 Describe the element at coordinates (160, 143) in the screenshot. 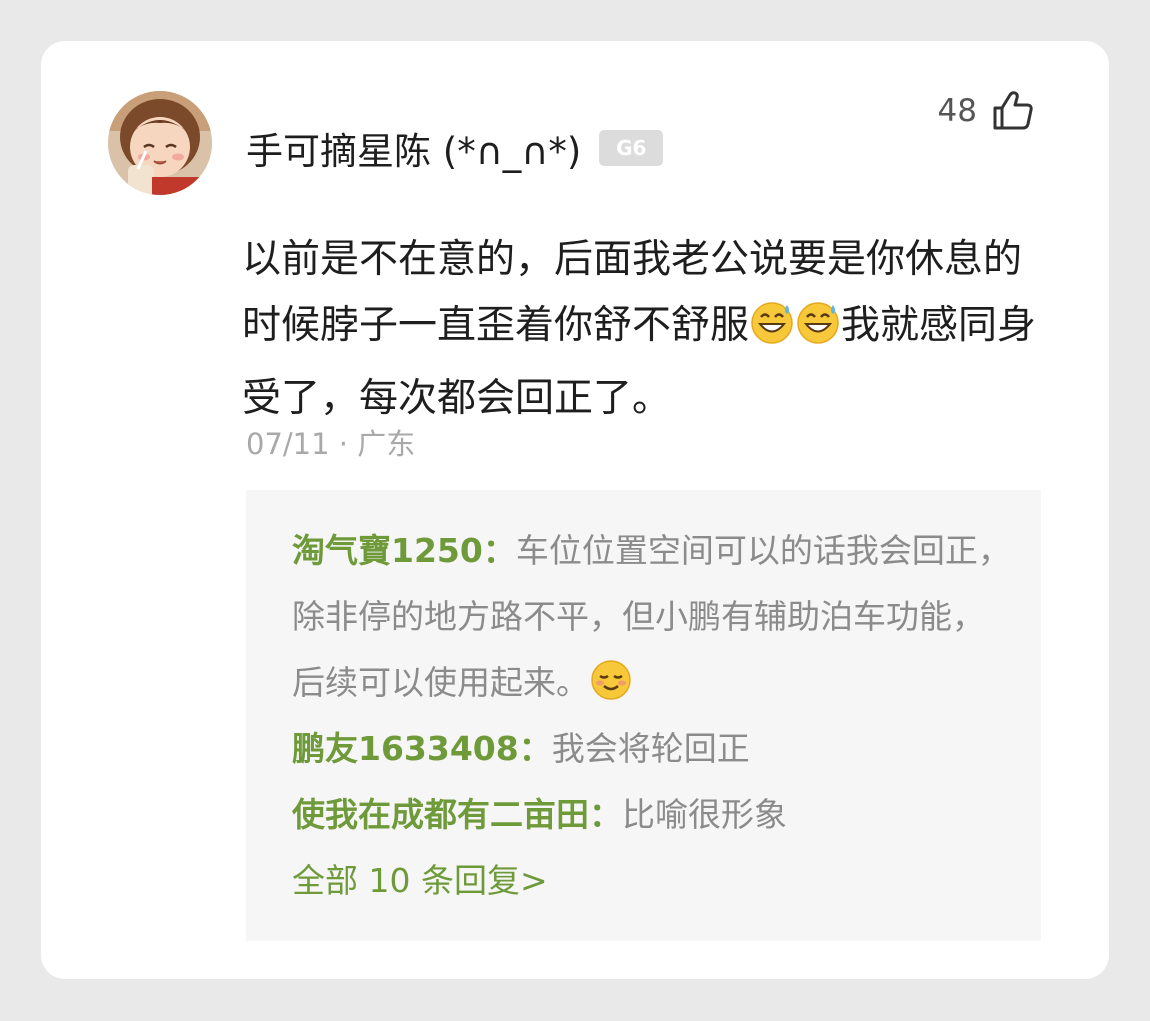

I see `avatar` at that location.